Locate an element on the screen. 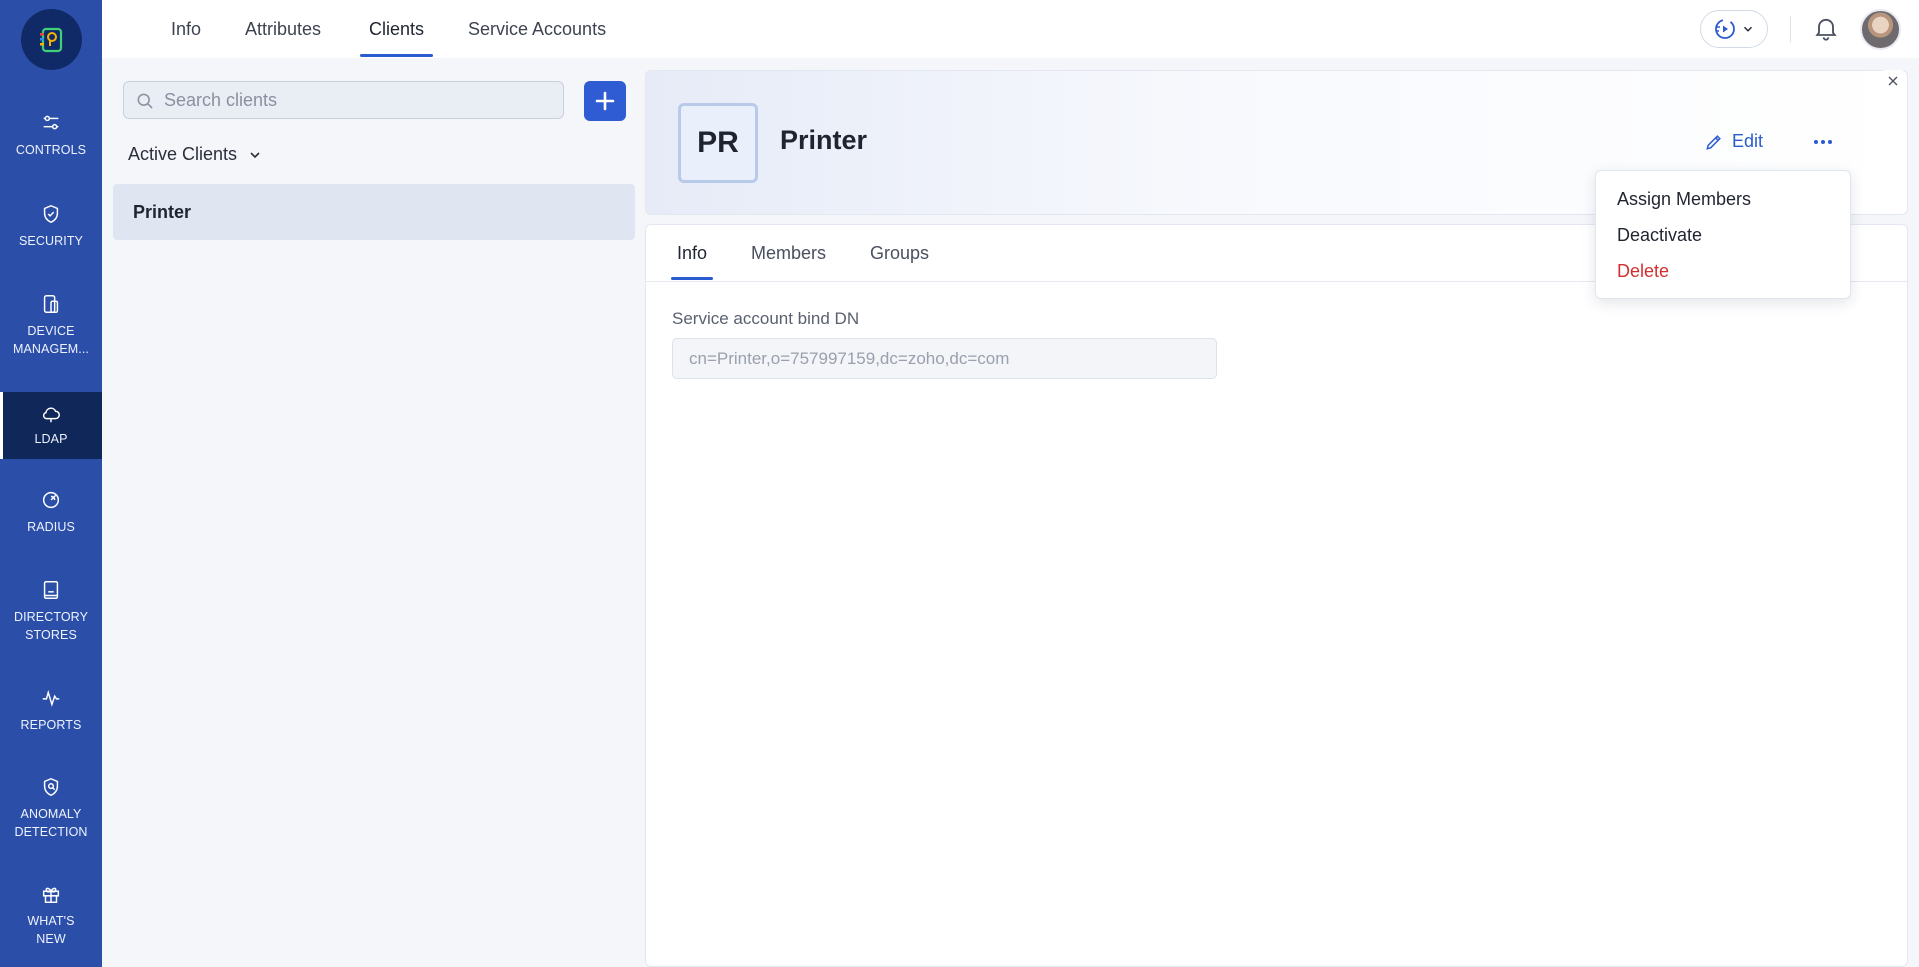 The width and height of the screenshot is (1919, 967). search-placeholder: Search clients is located at coordinates (221, 99).